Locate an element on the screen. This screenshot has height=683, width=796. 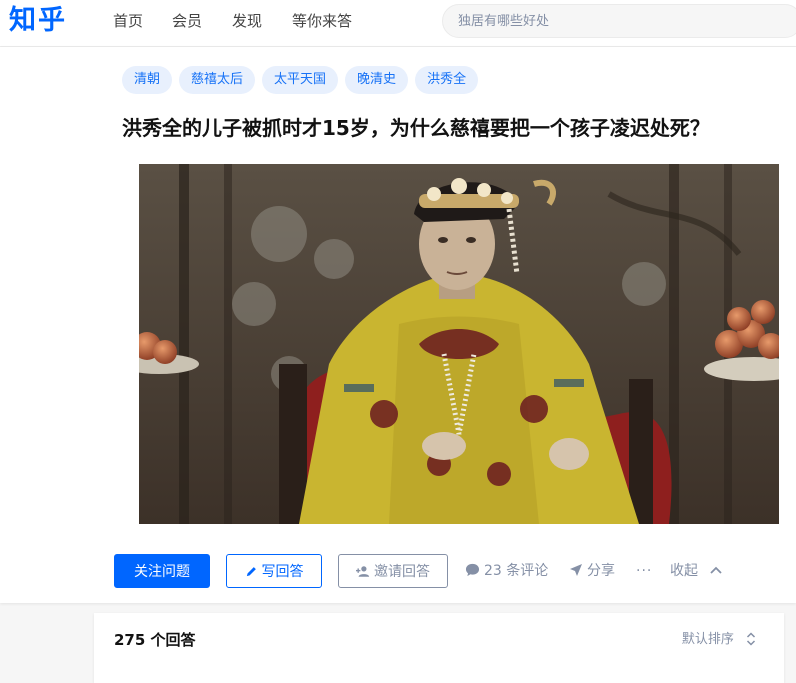
nav-waiting-answers: 等你来答 is located at coordinates (322, 21).